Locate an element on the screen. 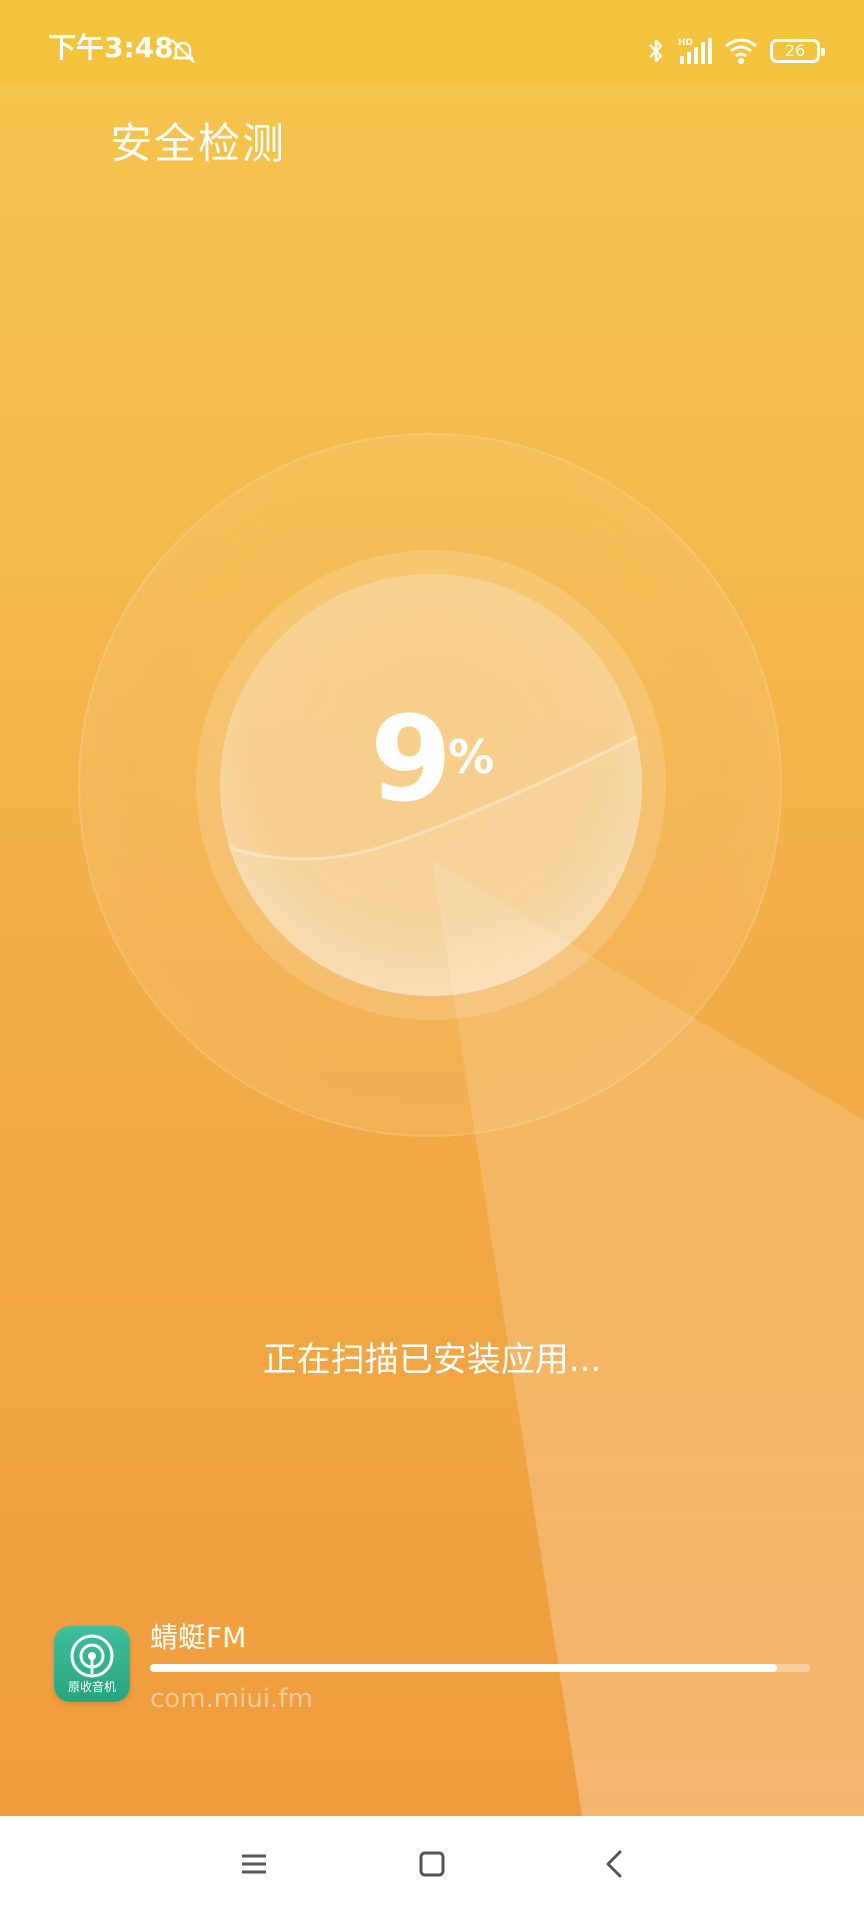 This screenshot has height=1920, width=864. app-package-name: com.miui.fm is located at coordinates (231, 1699).